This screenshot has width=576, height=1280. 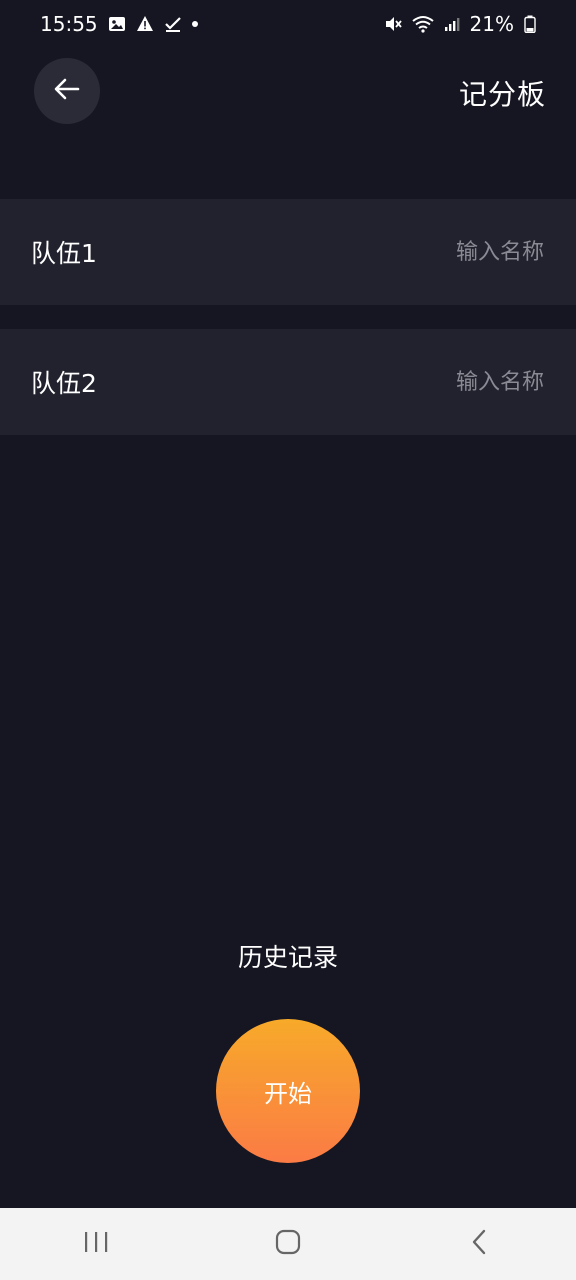 What do you see at coordinates (530, 24) in the screenshot?
I see `battery-icon` at bounding box center [530, 24].